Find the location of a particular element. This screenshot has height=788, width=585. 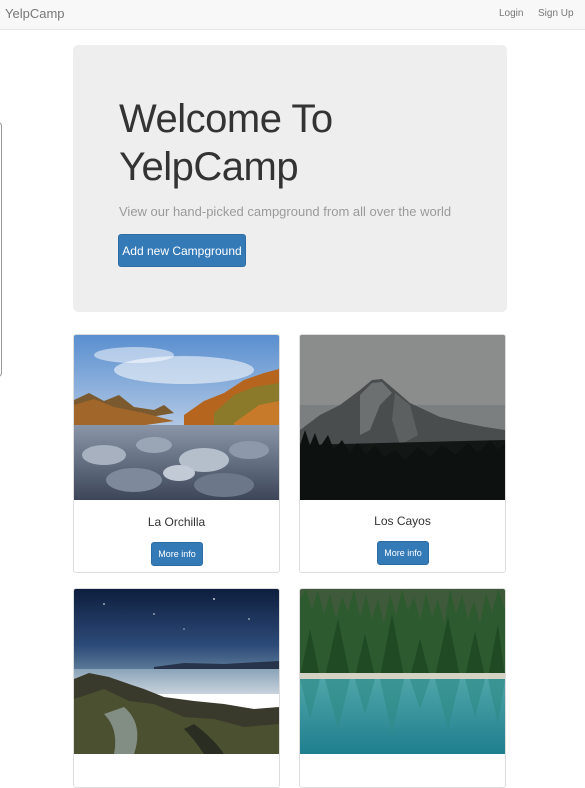

side-frame-edge is located at coordinates (1, 249).